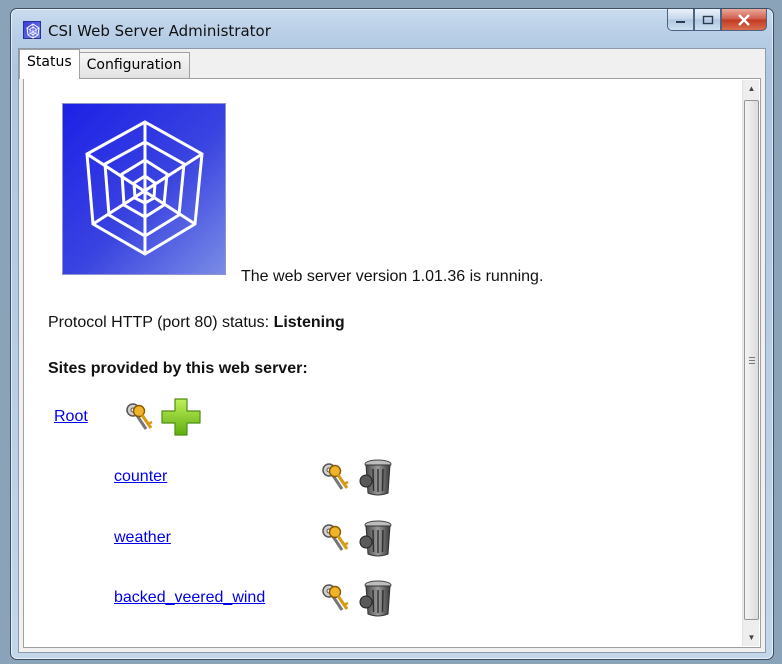  I want to click on minimize-icon, so click(680, 21).